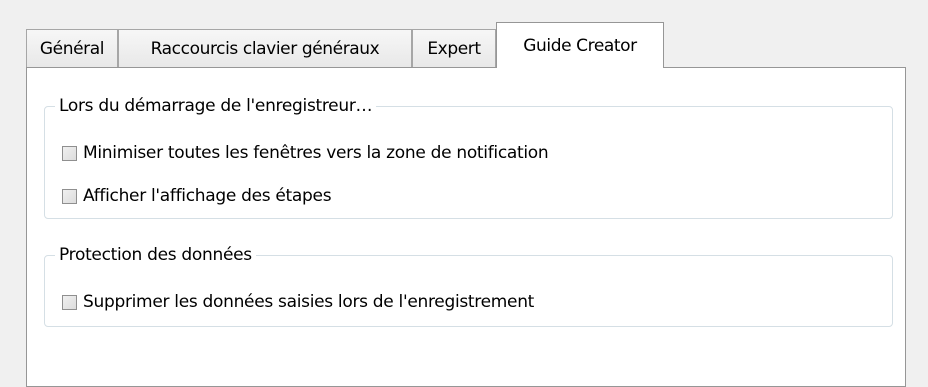 This screenshot has height=387, width=928. Describe the element at coordinates (580, 45) in the screenshot. I see `tab-guide-creator: Guide Creator` at that location.